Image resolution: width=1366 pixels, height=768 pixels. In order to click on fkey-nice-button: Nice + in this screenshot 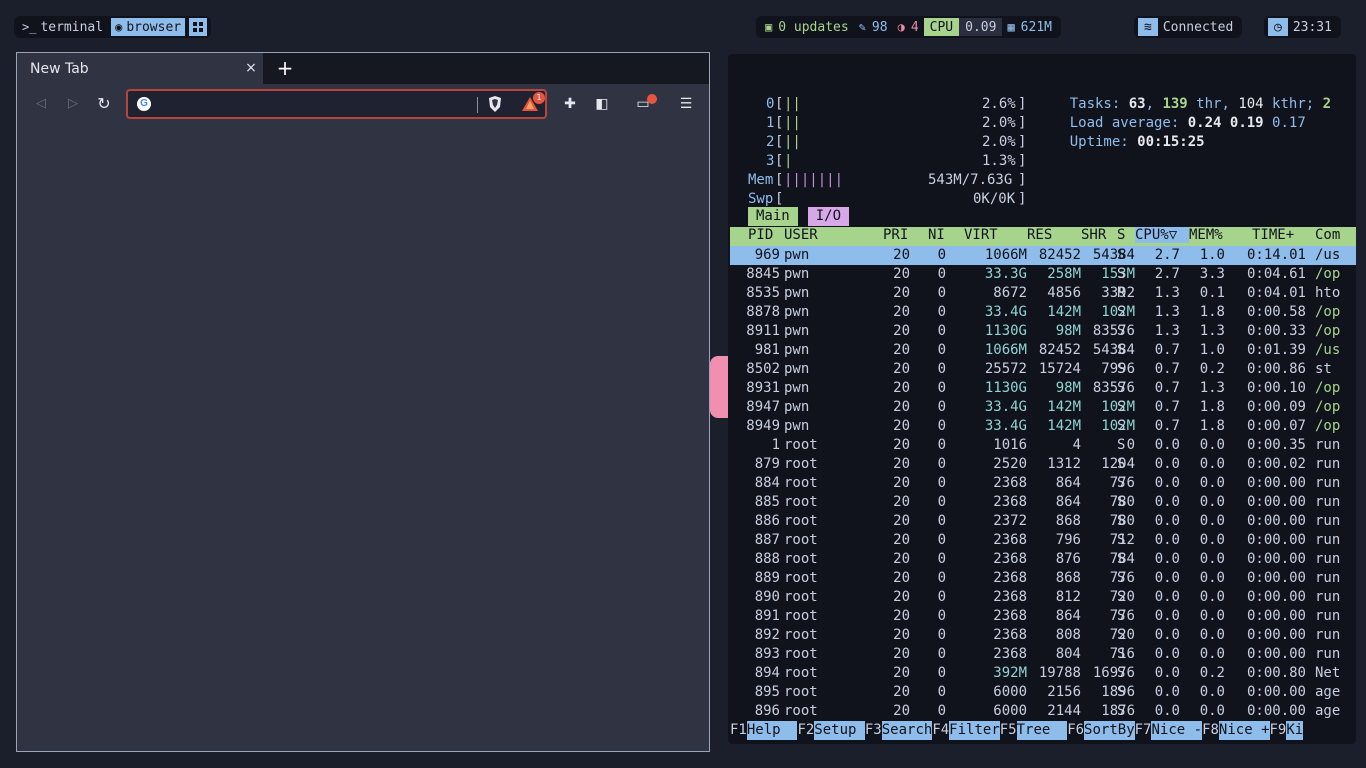, I will do `click(1244, 730)`.